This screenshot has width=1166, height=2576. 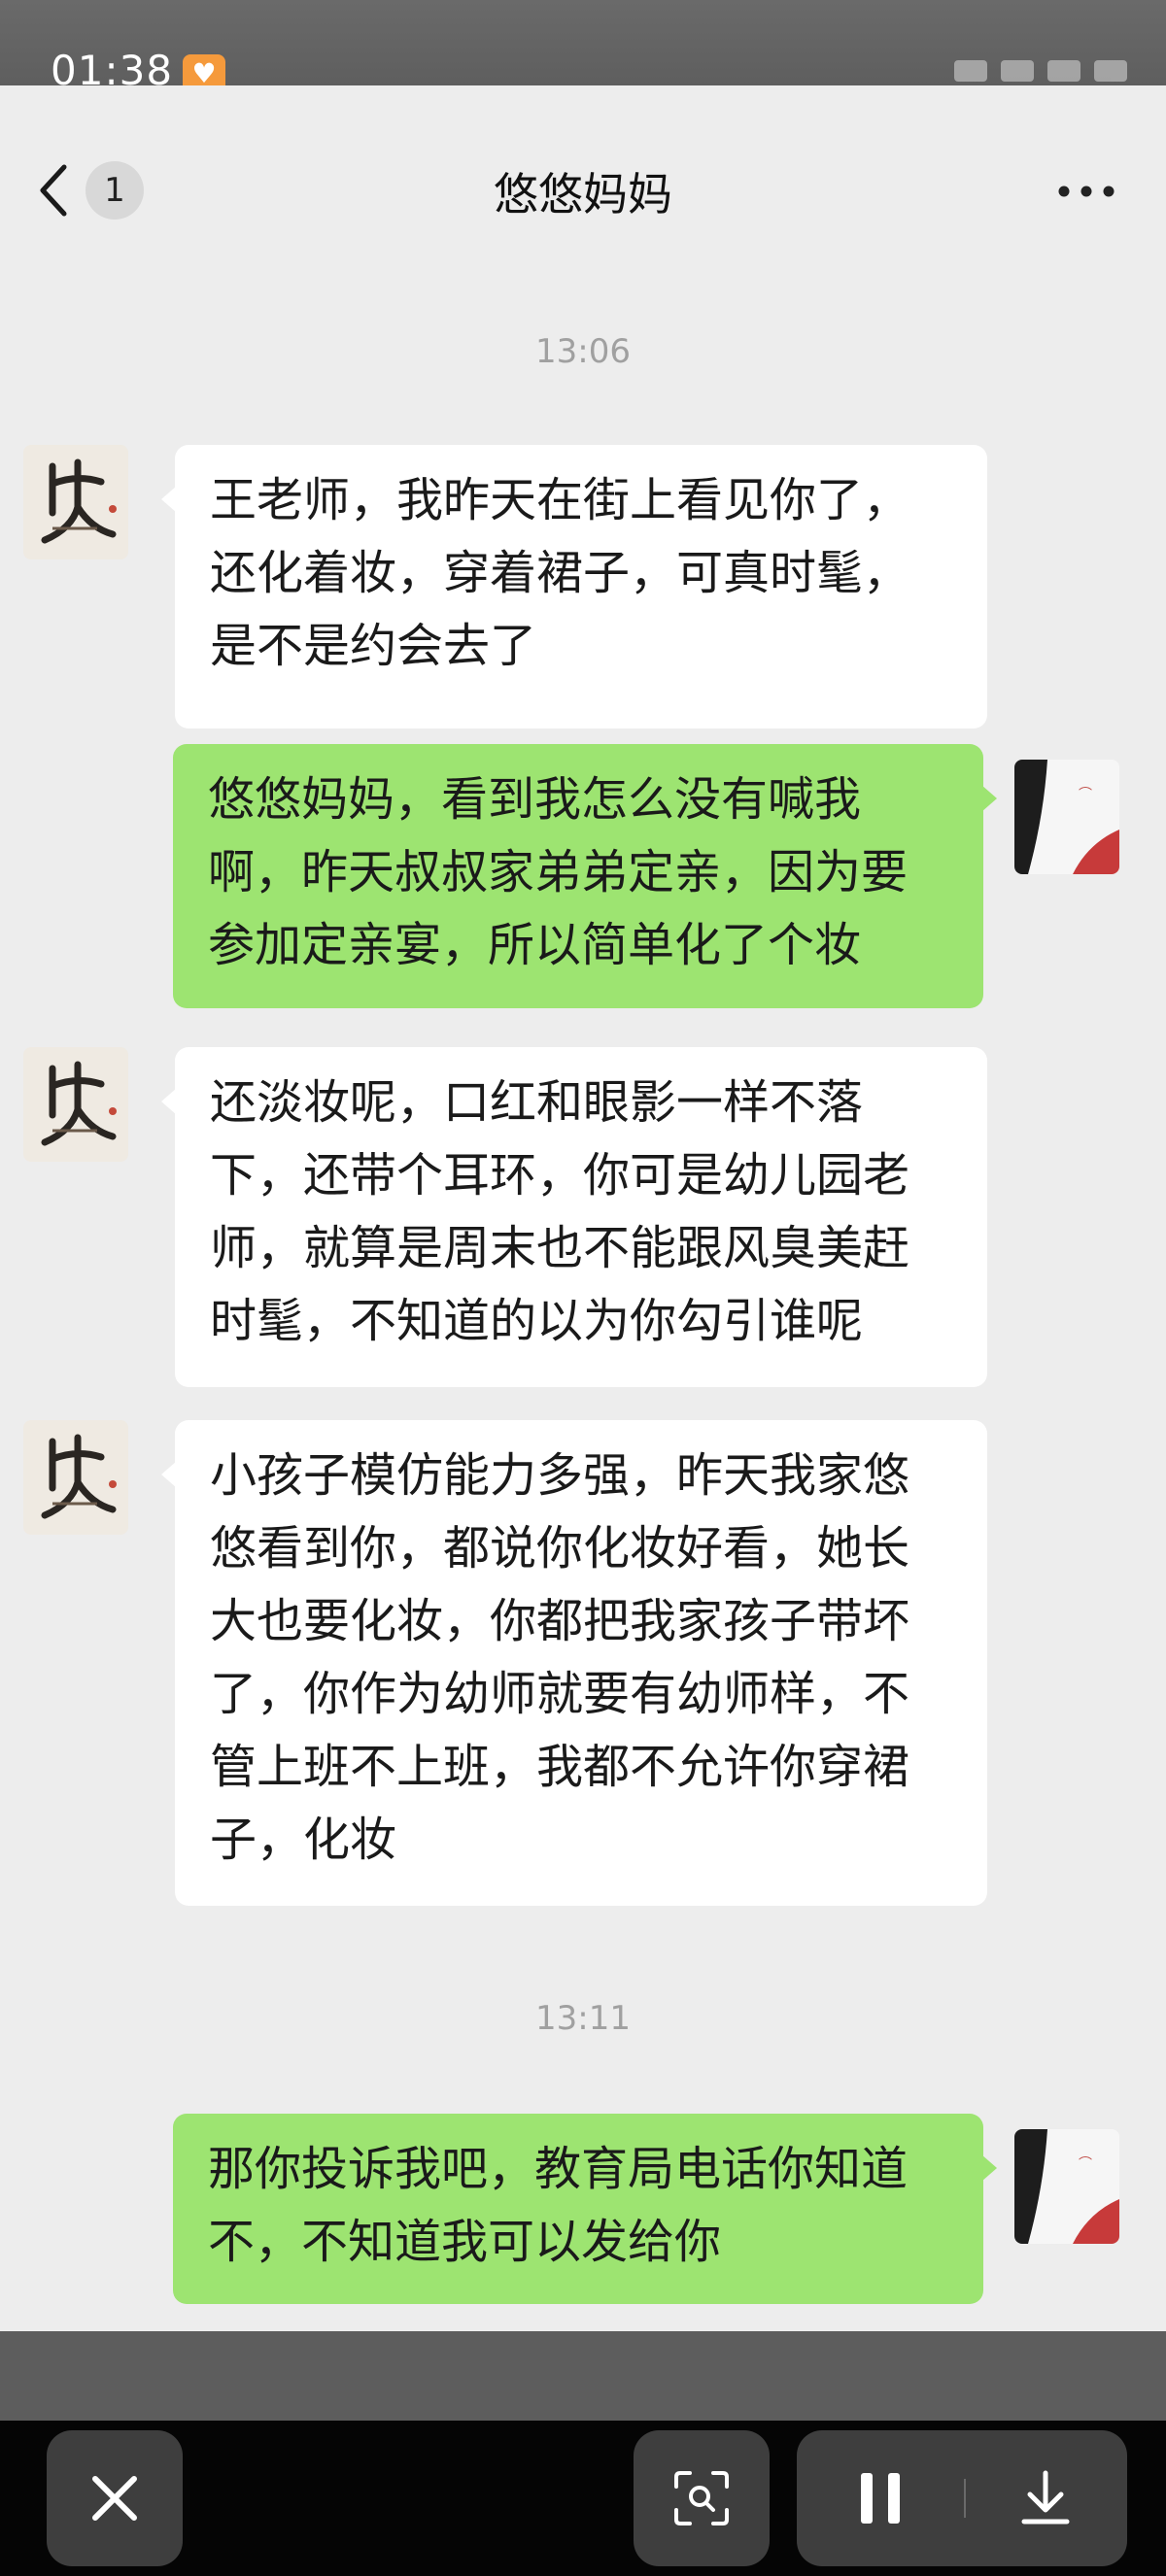 I want to click on status-bar: 01:38 ♥, so click(x=583, y=47).